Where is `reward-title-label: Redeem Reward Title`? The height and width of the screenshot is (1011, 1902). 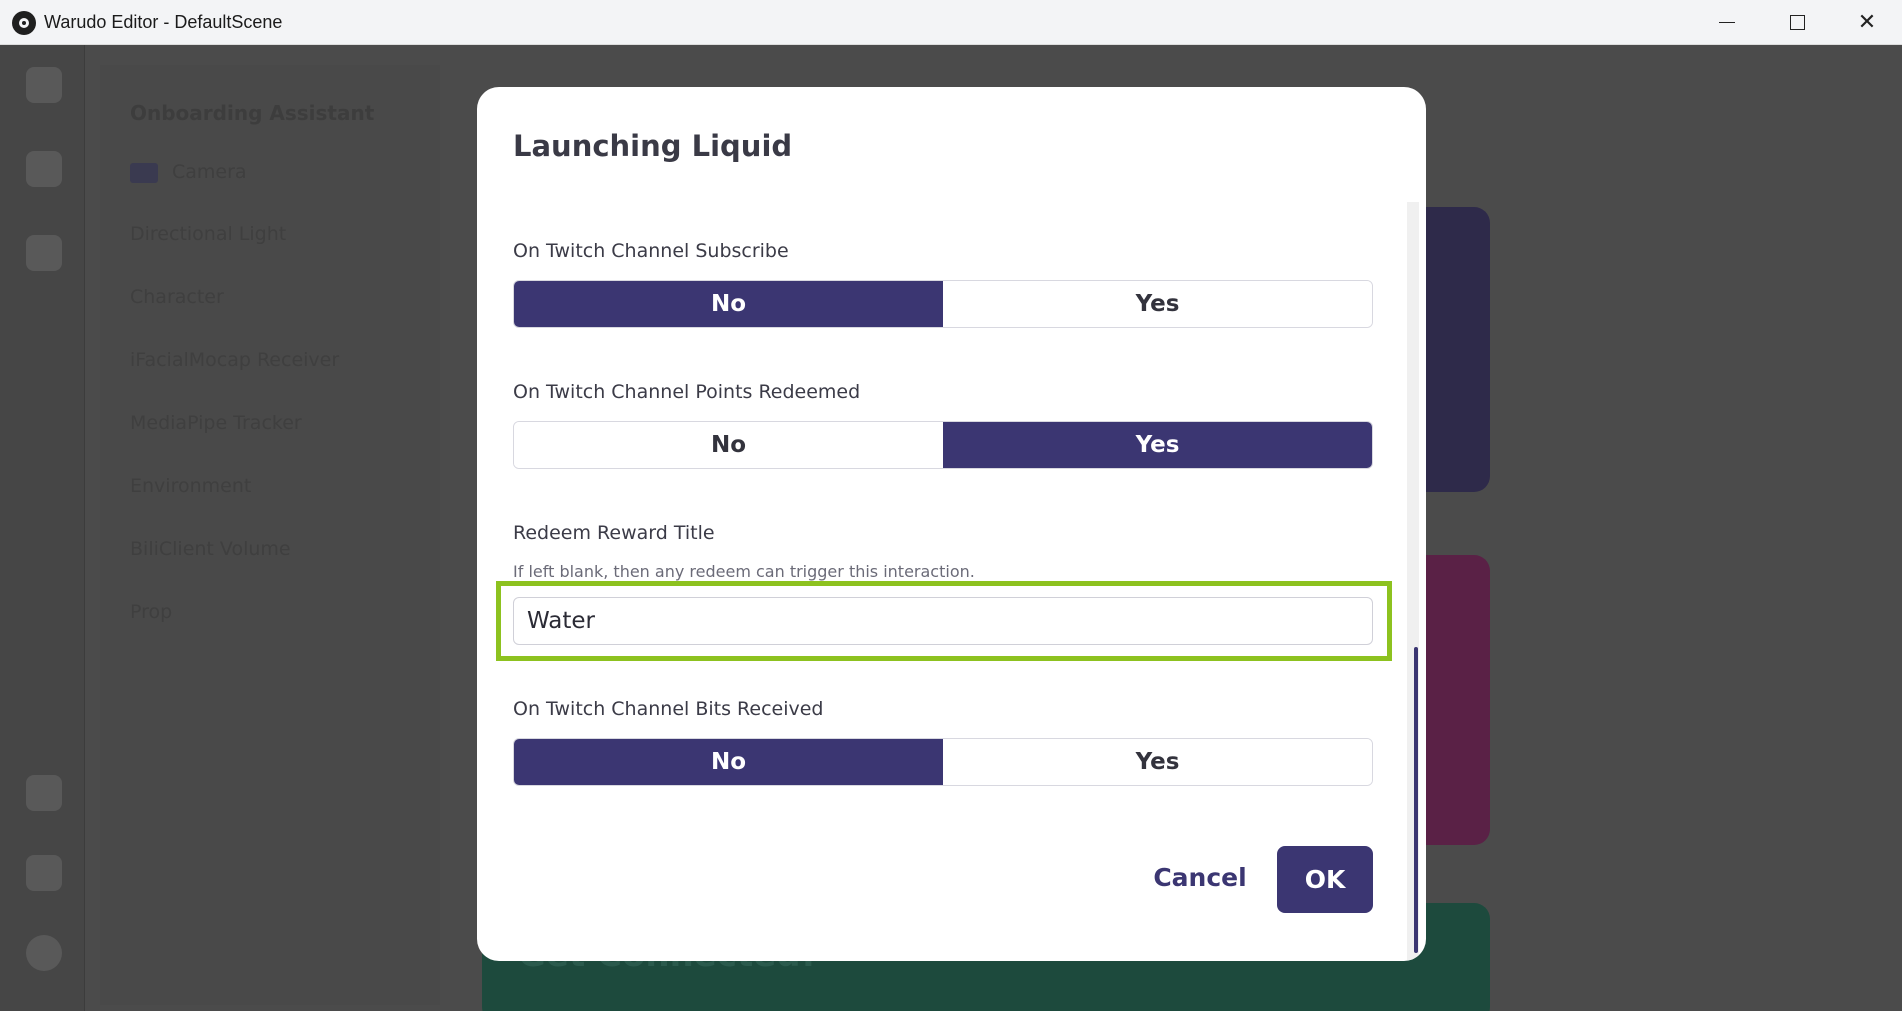
reward-title-label: Redeem Reward Title is located at coordinates (614, 533).